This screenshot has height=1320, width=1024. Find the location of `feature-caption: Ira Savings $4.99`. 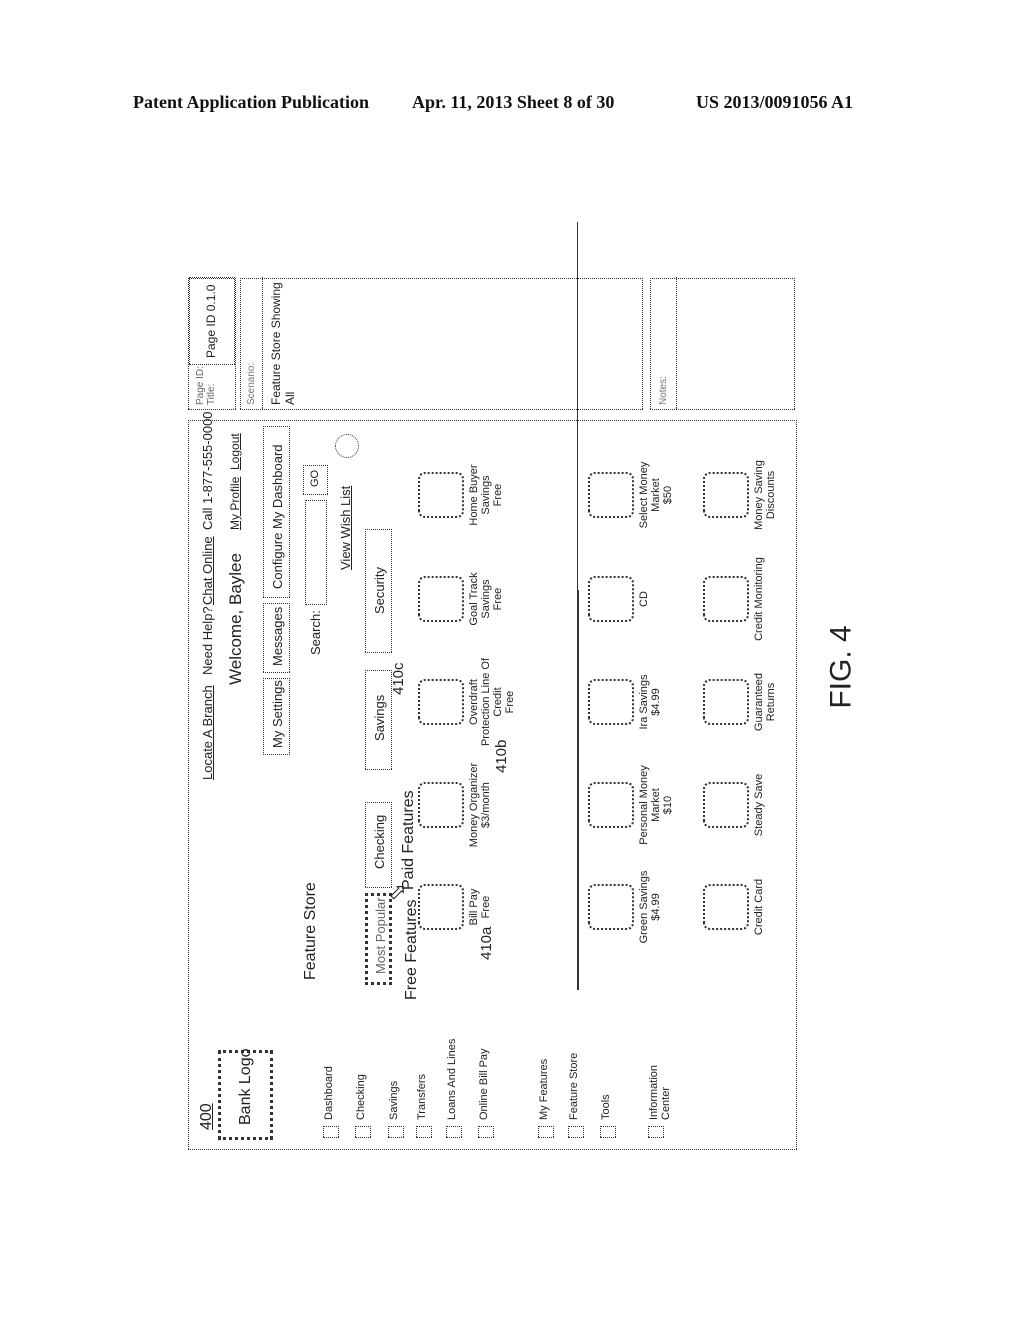

feature-caption: Ira Savings $4.99 is located at coordinates (650, 702).